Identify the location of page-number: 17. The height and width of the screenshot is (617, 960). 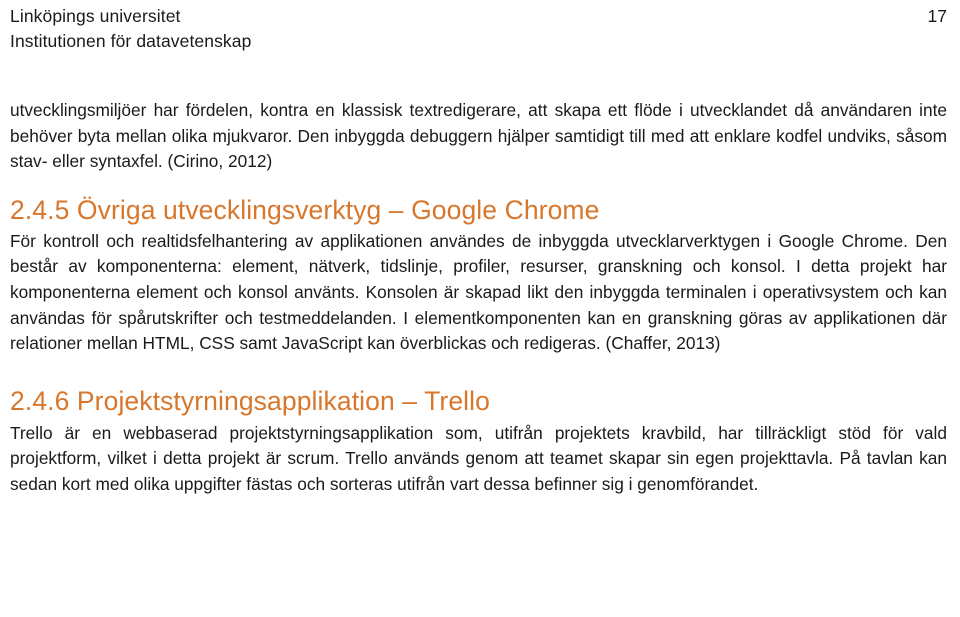
(937, 16).